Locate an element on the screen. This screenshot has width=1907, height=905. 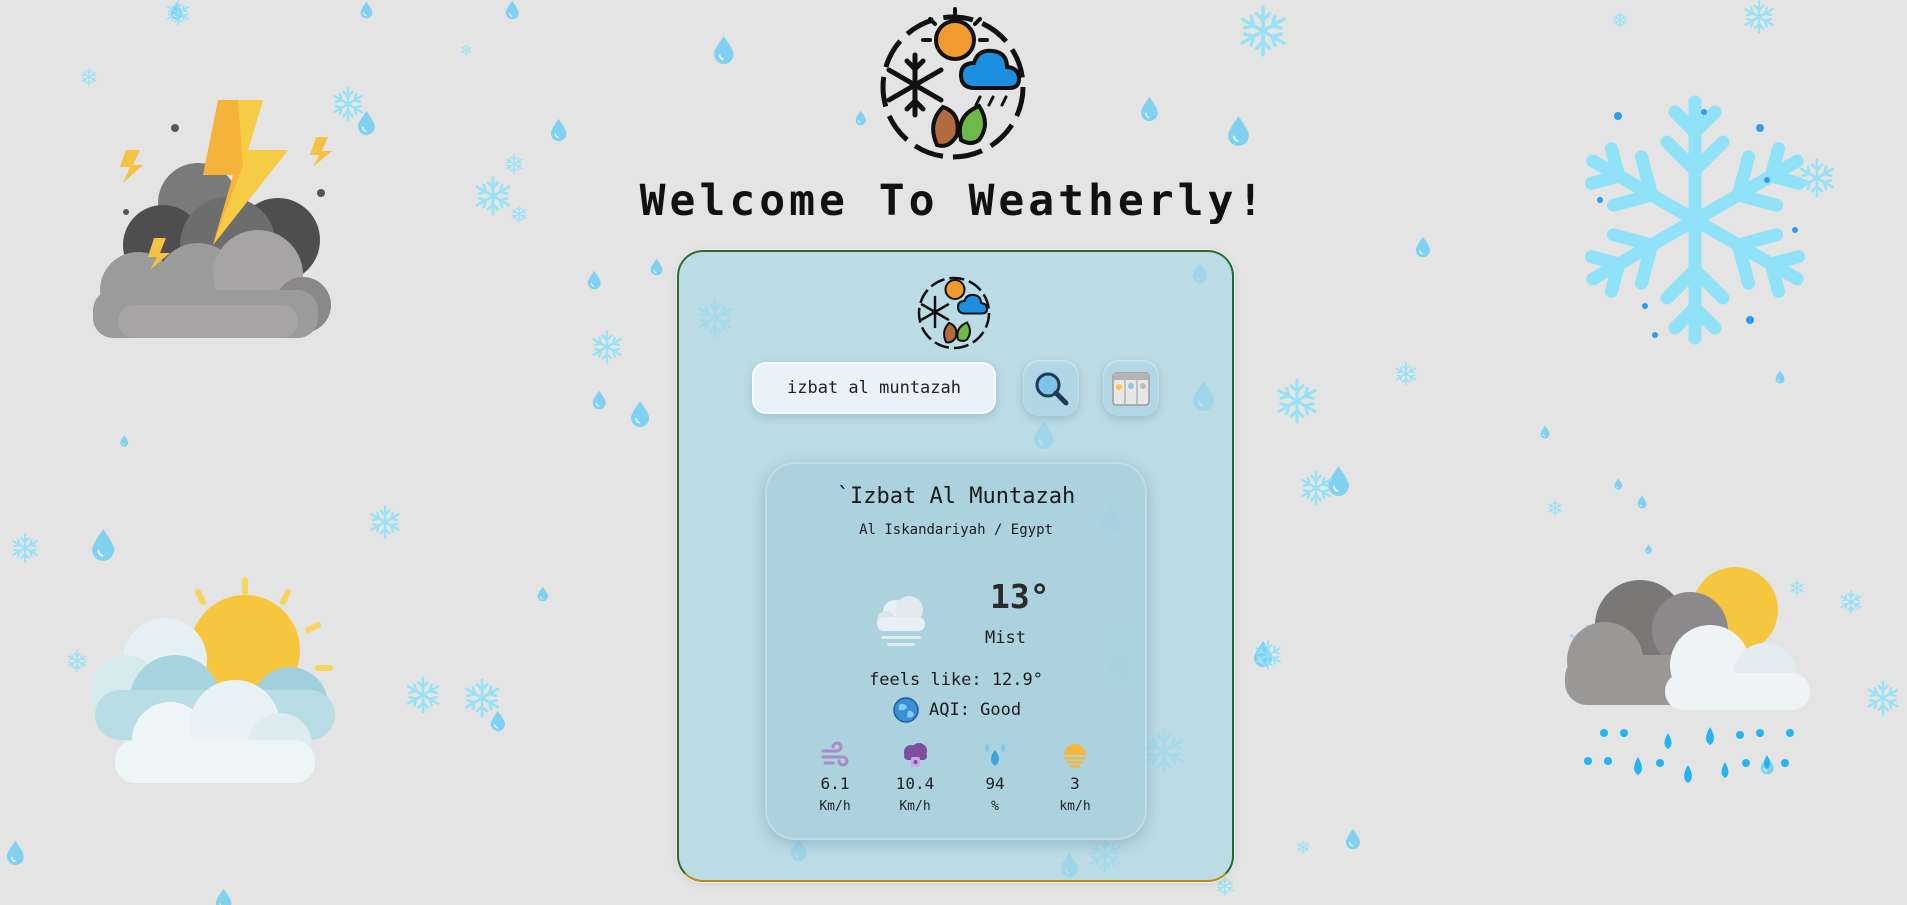
stat-visibility: 3 km/h is located at coordinates (1075, 777).